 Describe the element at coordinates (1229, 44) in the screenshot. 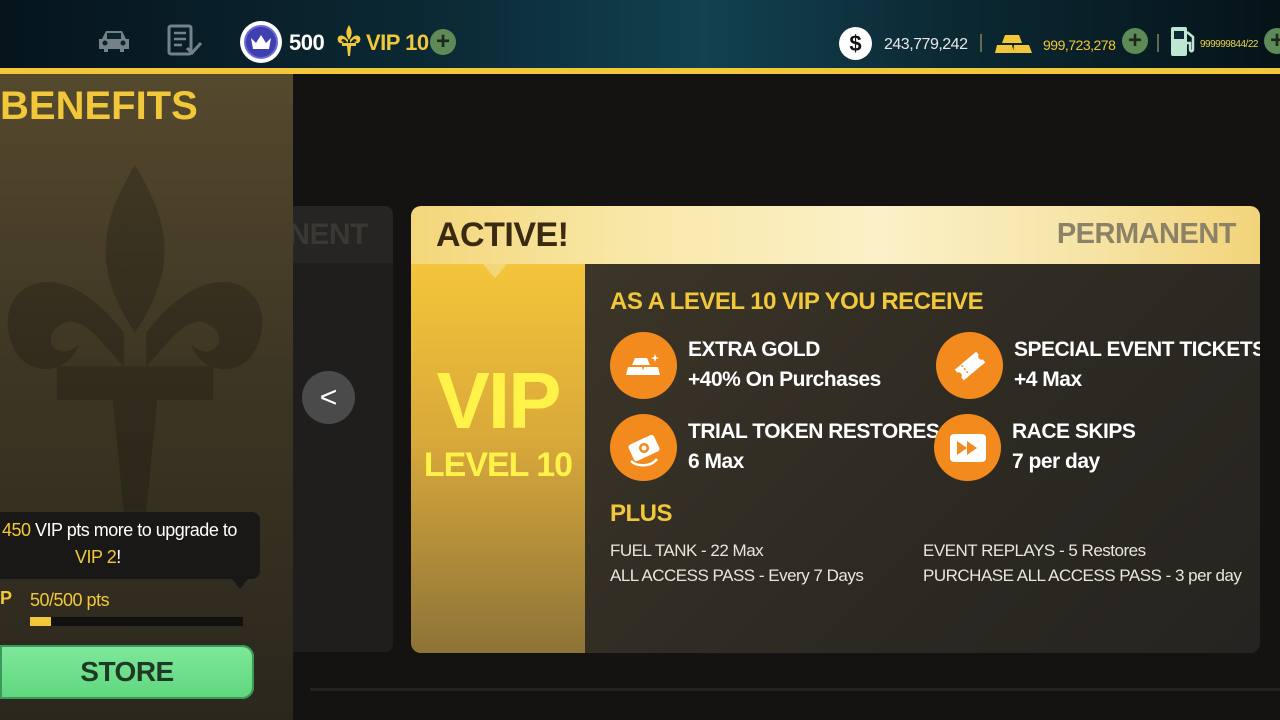

I see `fuel-amount: 999999844/22` at that location.